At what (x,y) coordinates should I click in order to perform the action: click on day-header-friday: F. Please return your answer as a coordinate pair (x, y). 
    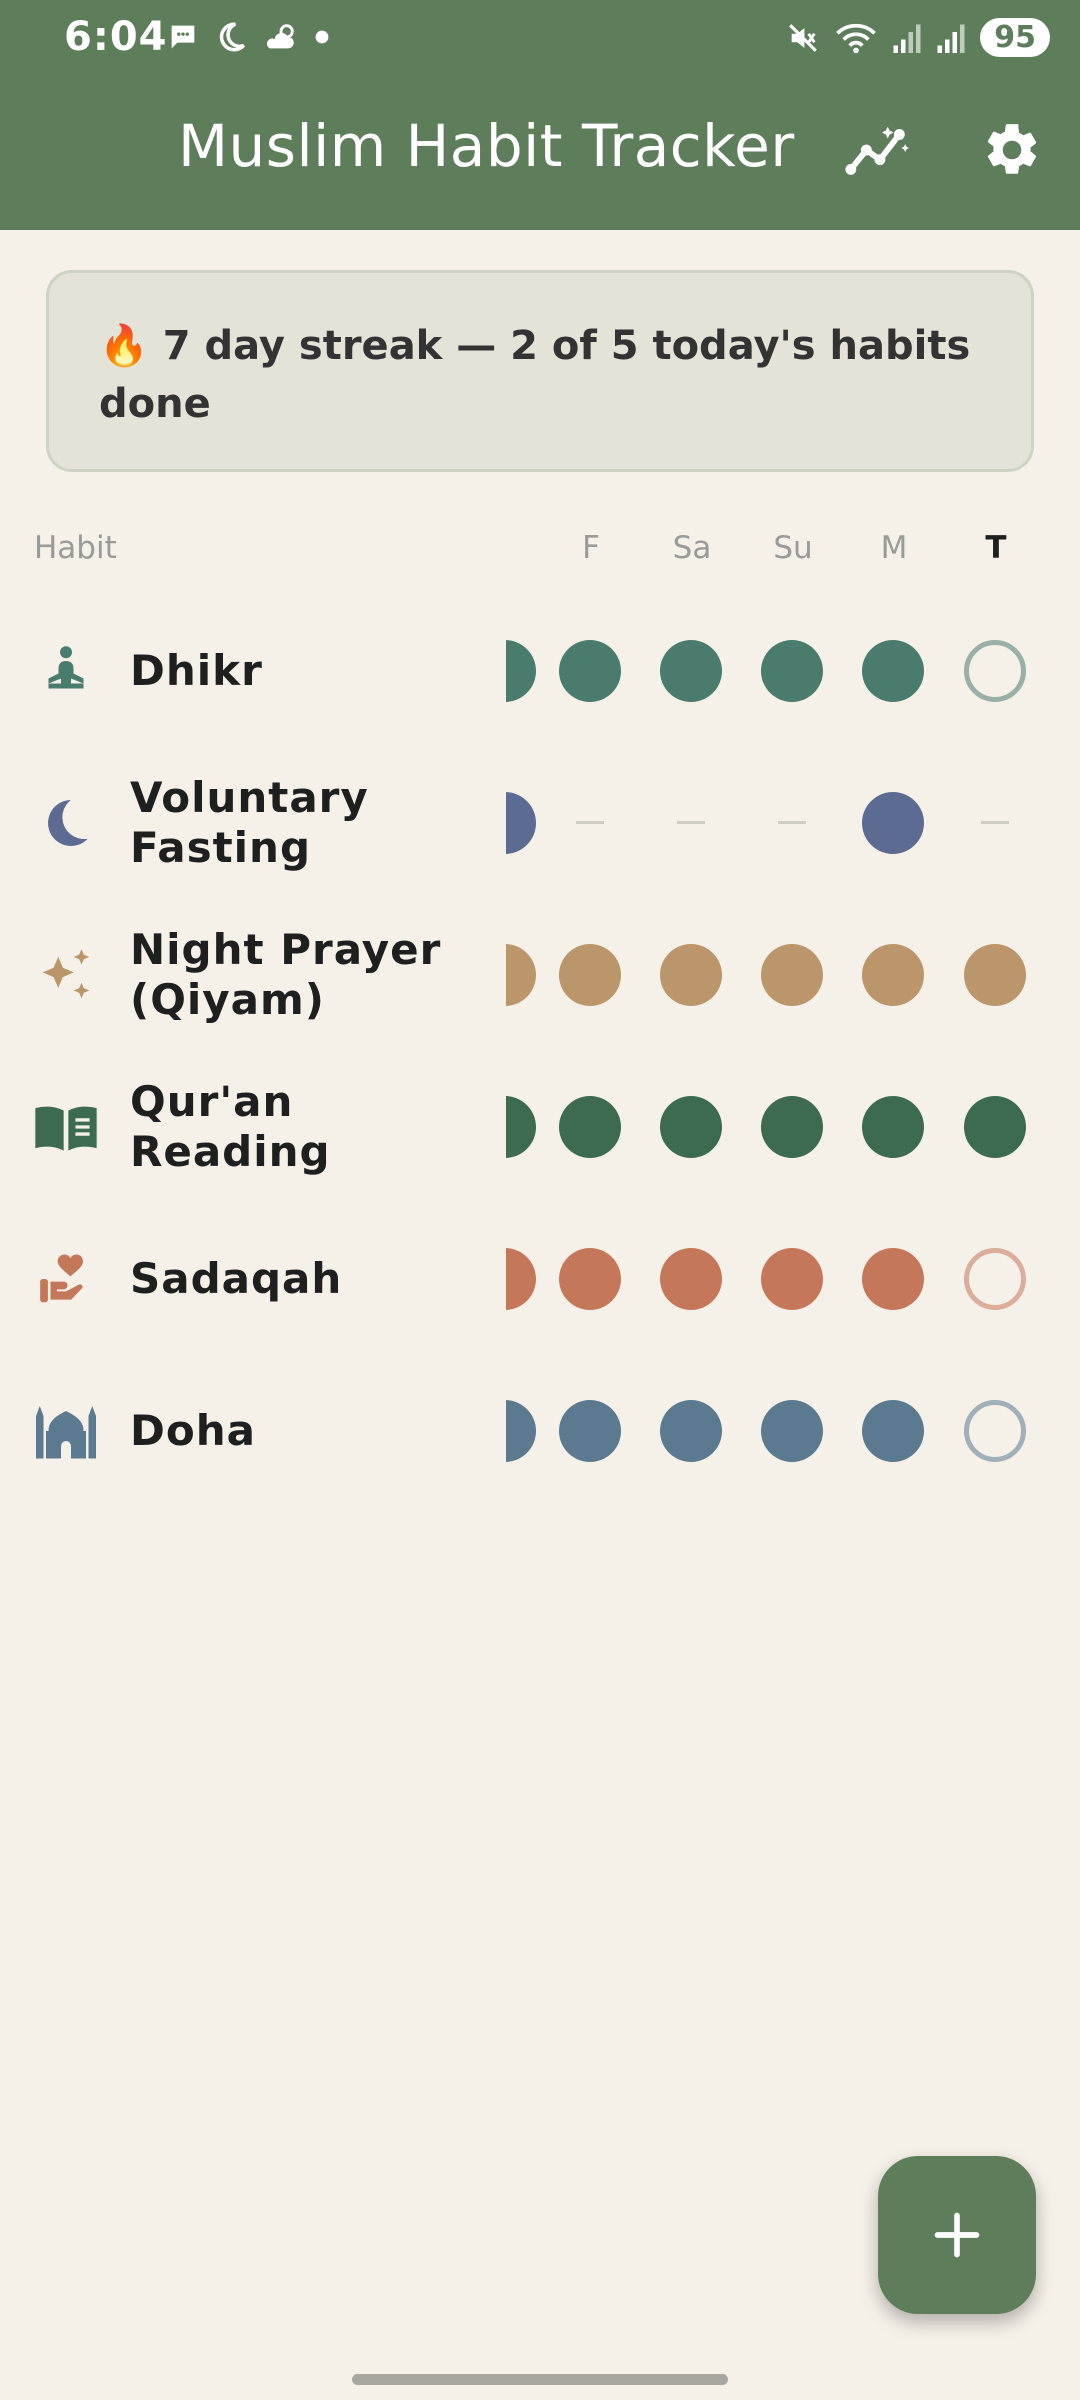
    Looking at the image, I should click on (591, 548).